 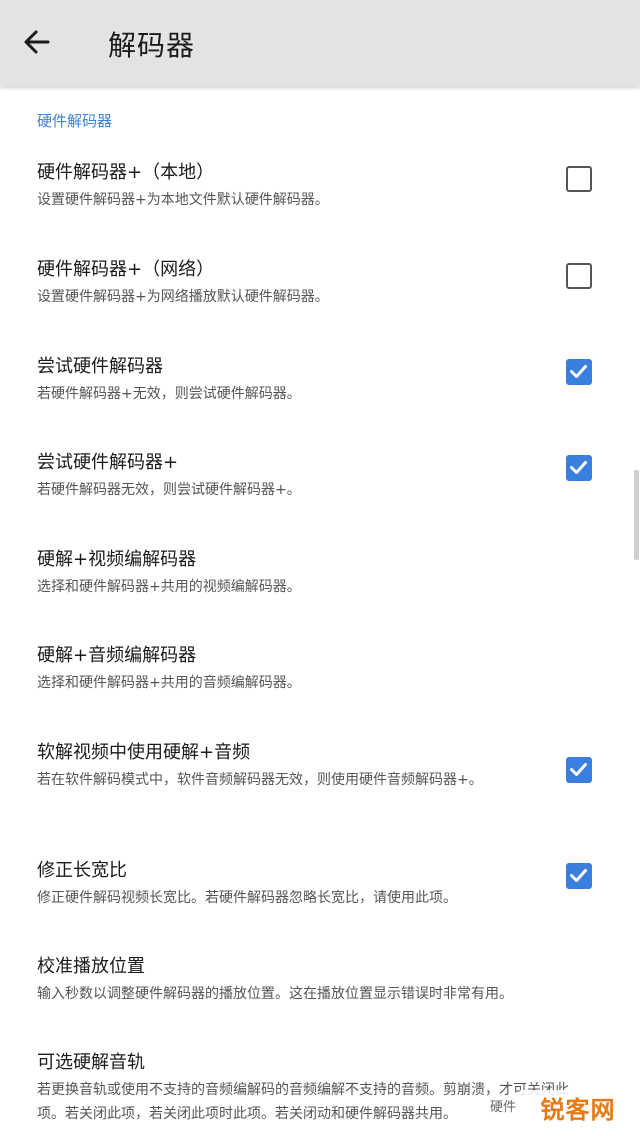 I want to click on scrollbar-thumb, so click(x=636, y=515).